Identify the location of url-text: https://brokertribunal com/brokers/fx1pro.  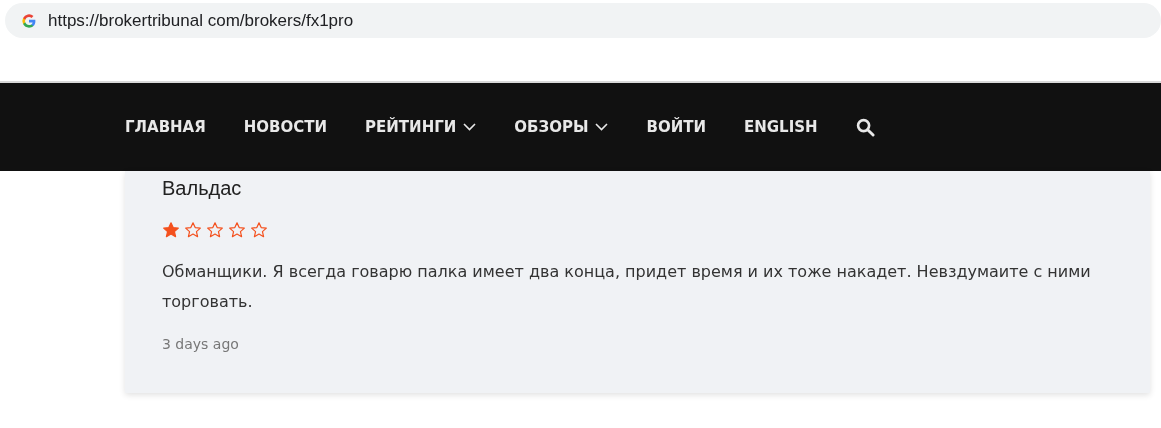
(201, 20).